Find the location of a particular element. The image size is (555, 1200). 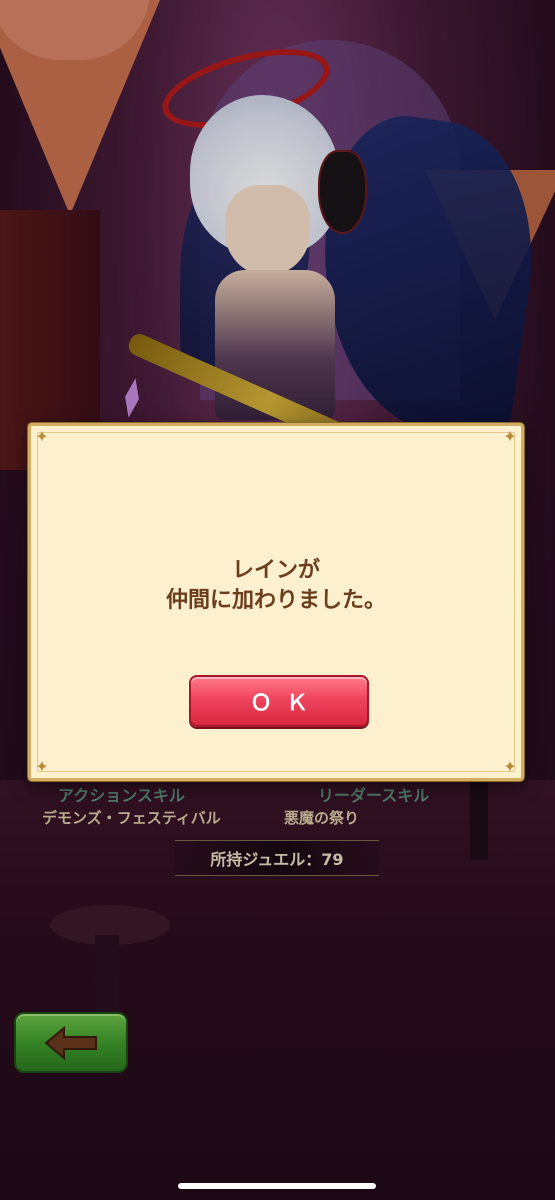

ok-button: ＯＫ is located at coordinates (279, 701).